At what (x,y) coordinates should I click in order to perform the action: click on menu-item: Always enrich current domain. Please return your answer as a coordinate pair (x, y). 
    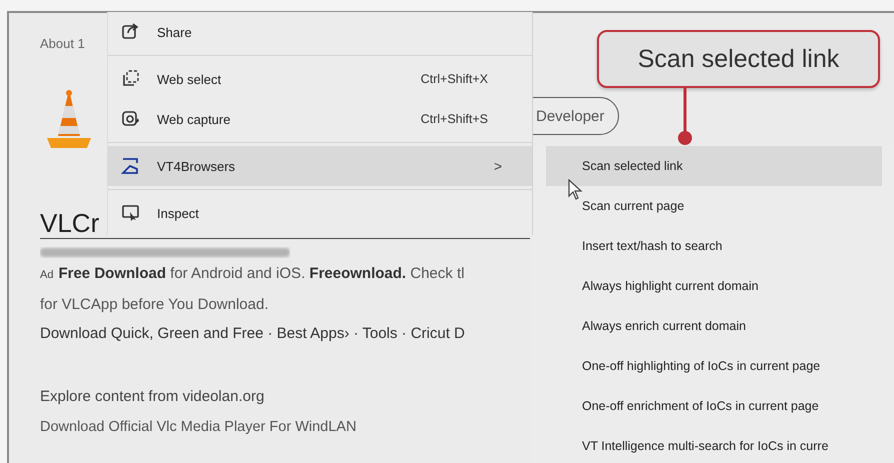
    Looking at the image, I should click on (707, 326).